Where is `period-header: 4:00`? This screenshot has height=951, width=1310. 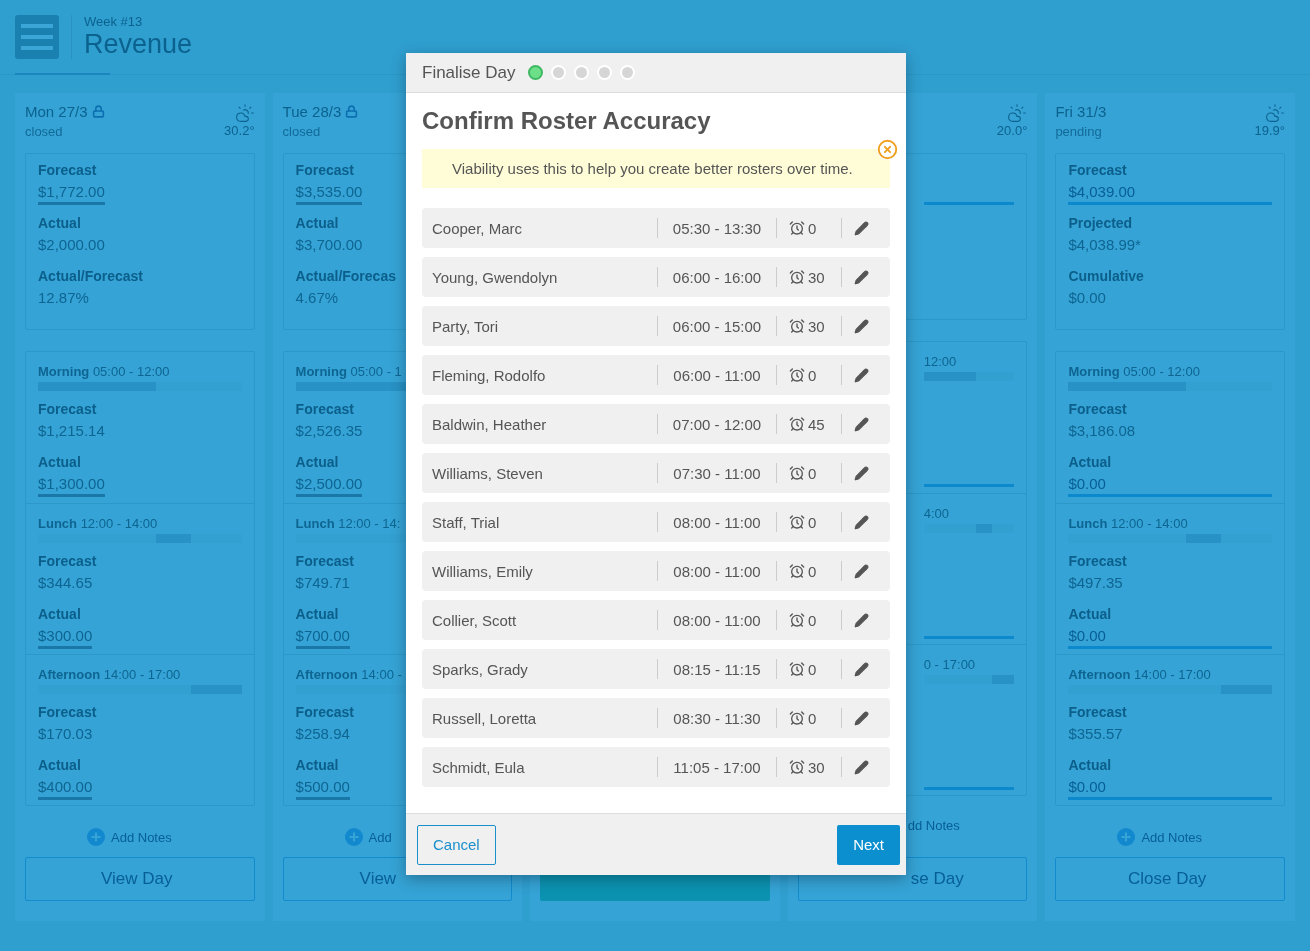
period-header: 4:00 is located at coordinates (936, 514).